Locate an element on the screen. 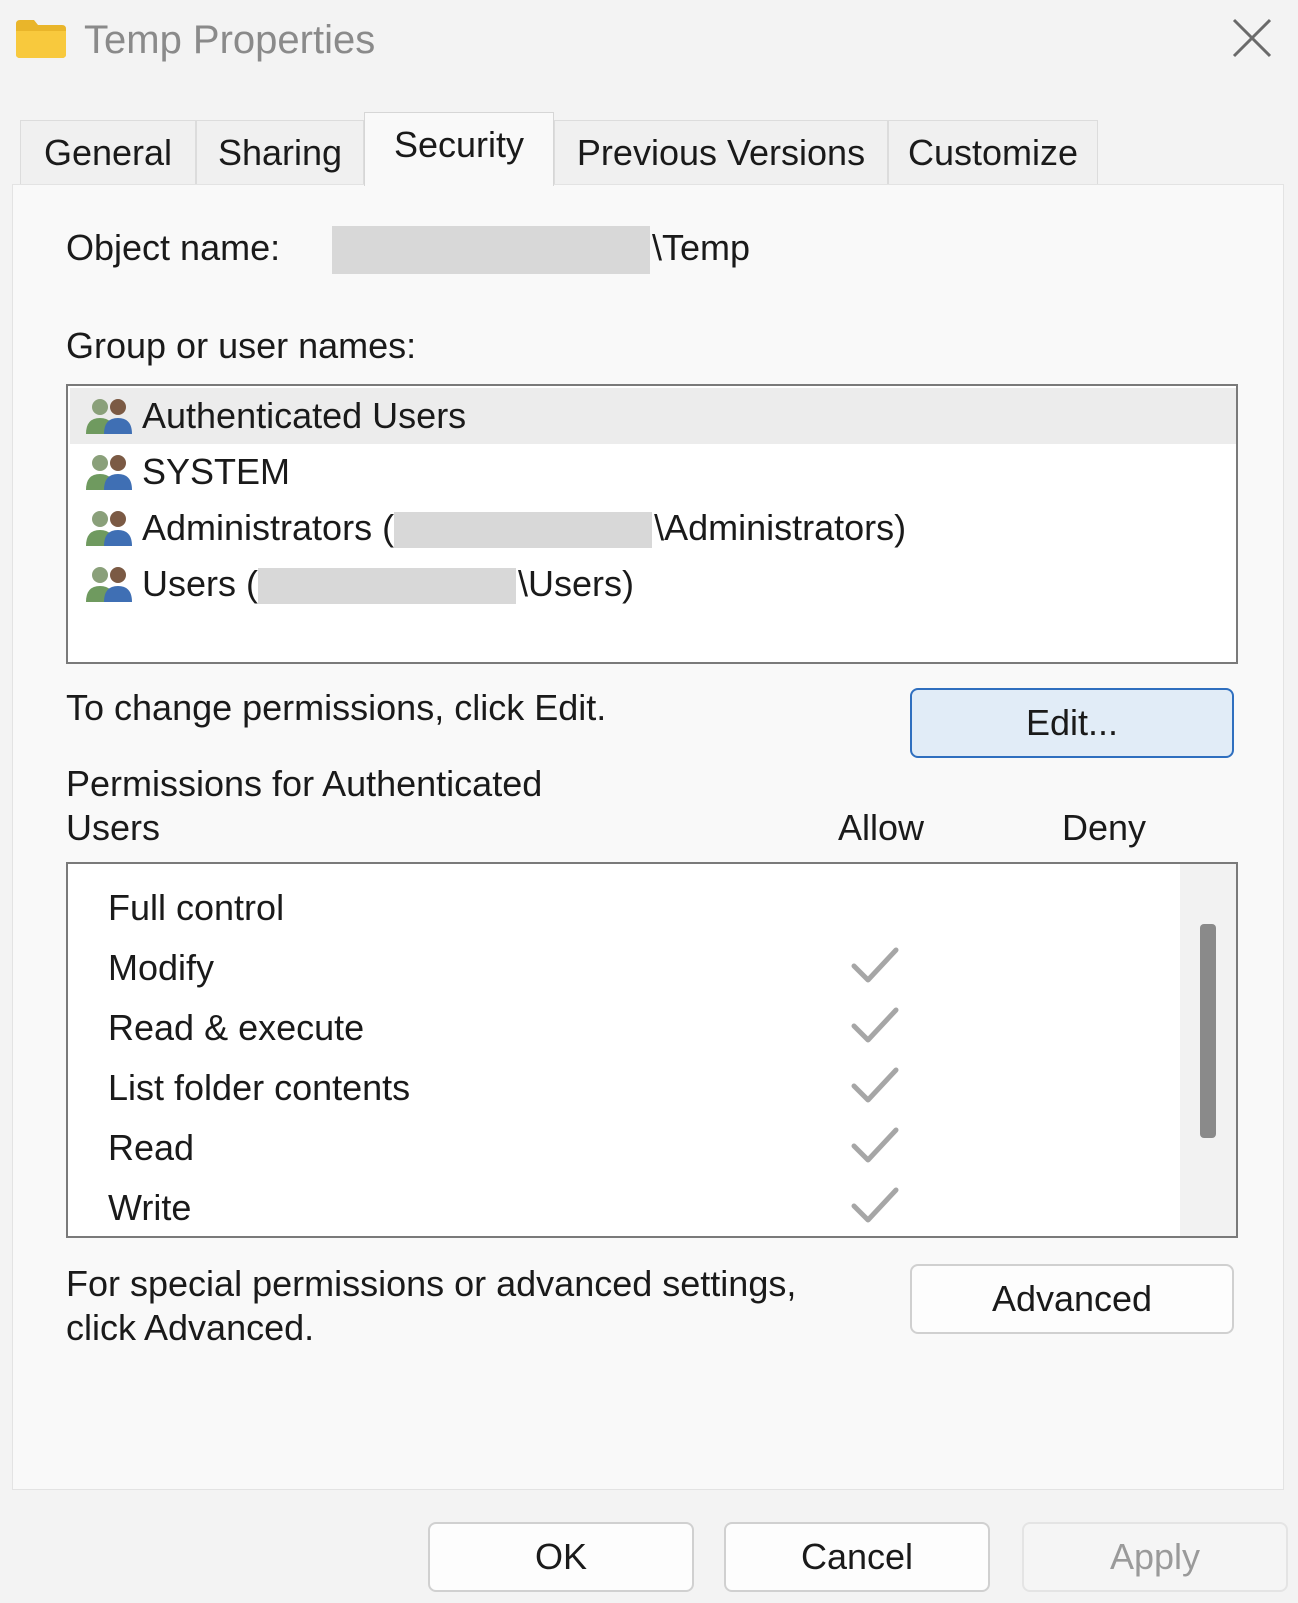 The width and height of the screenshot is (1298, 1603). tab-sharing: Sharing is located at coordinates (280, 152).